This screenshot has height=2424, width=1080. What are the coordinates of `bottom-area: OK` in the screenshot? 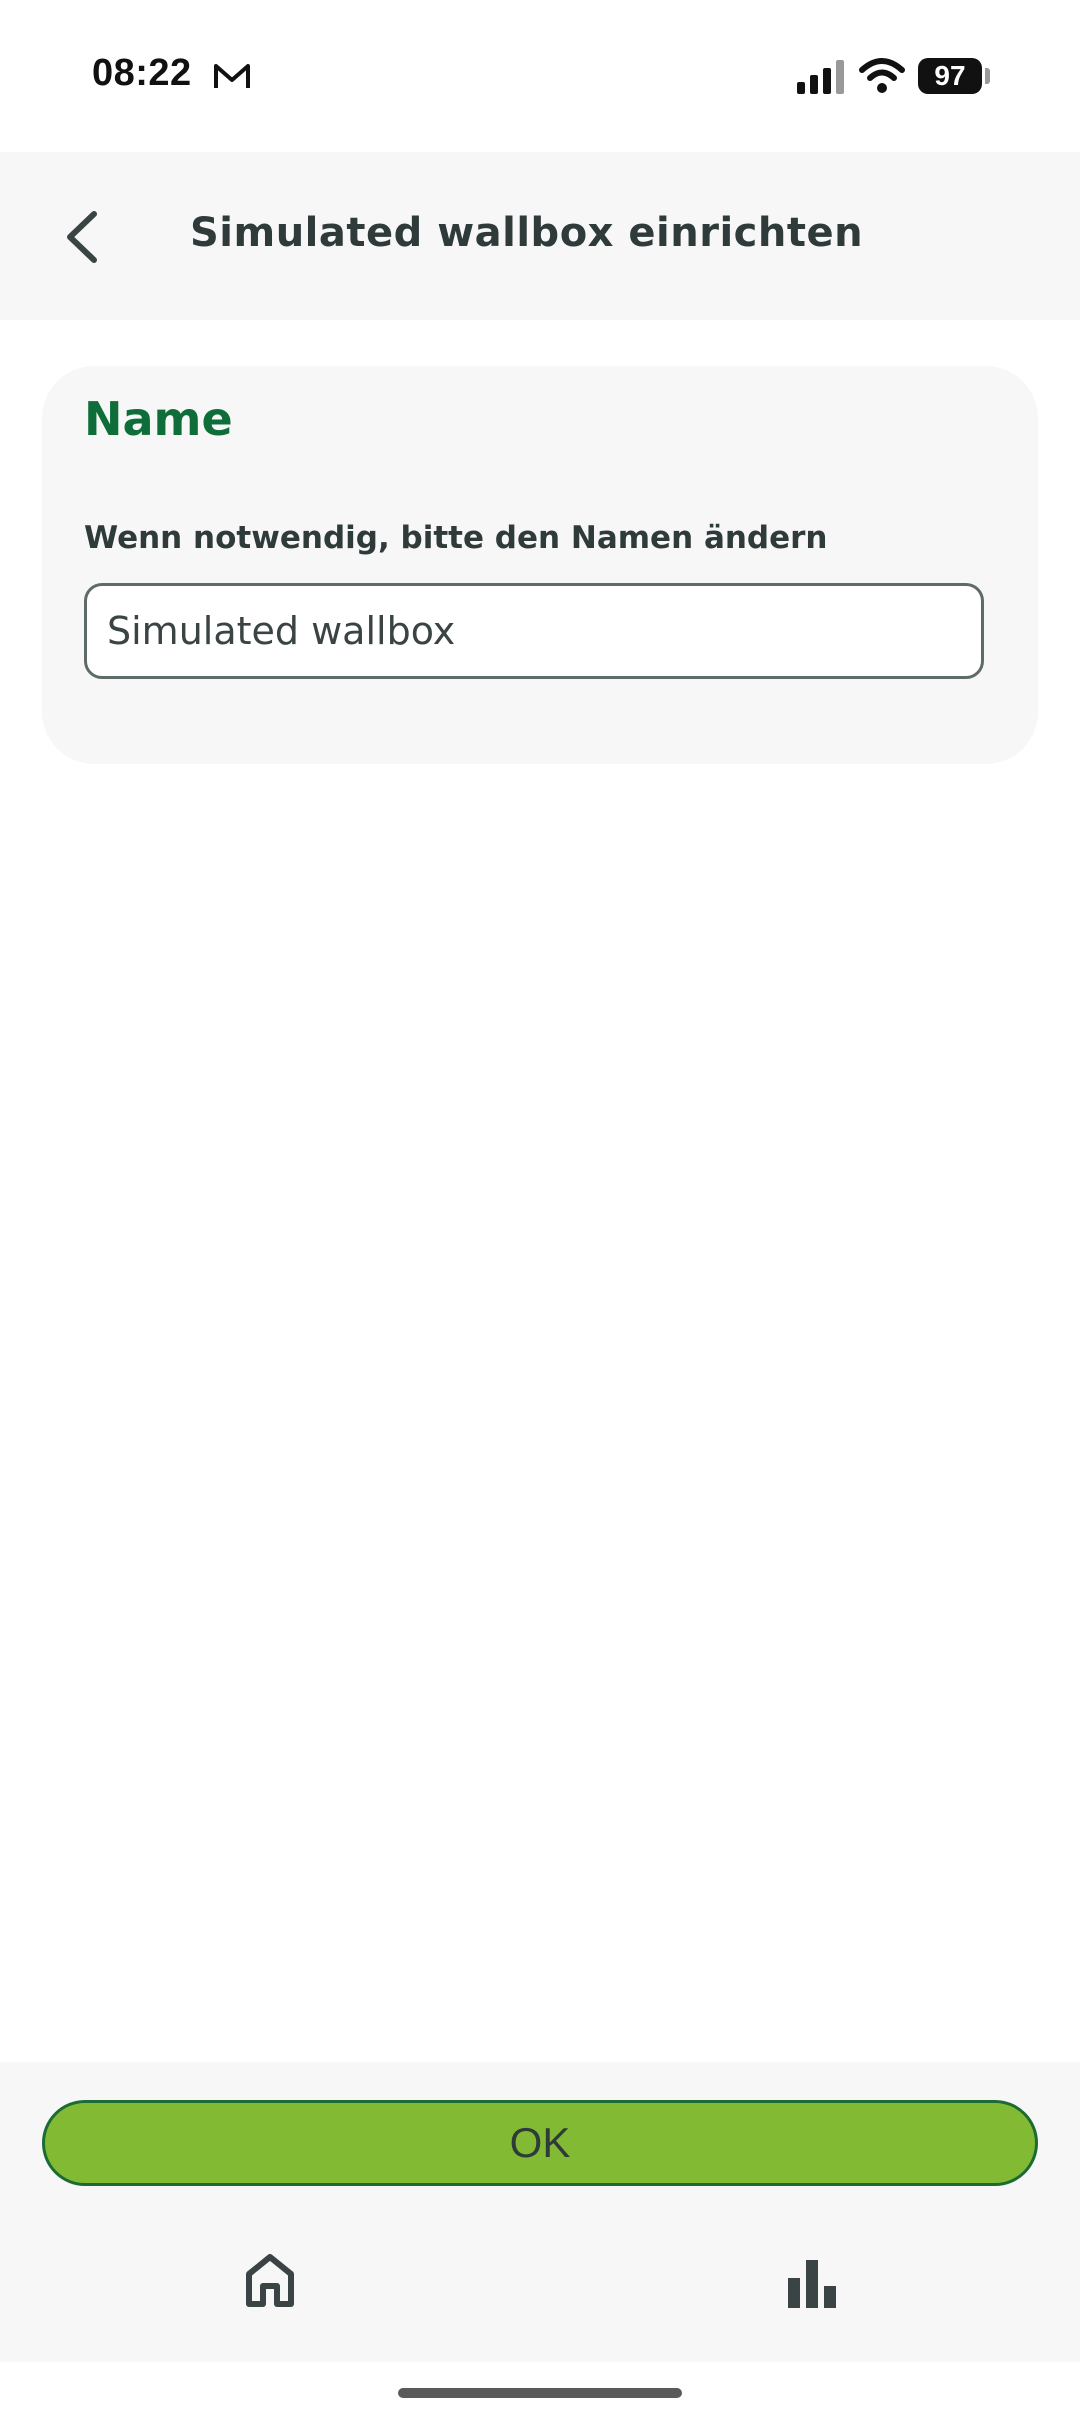 It's located at (540, 2212).